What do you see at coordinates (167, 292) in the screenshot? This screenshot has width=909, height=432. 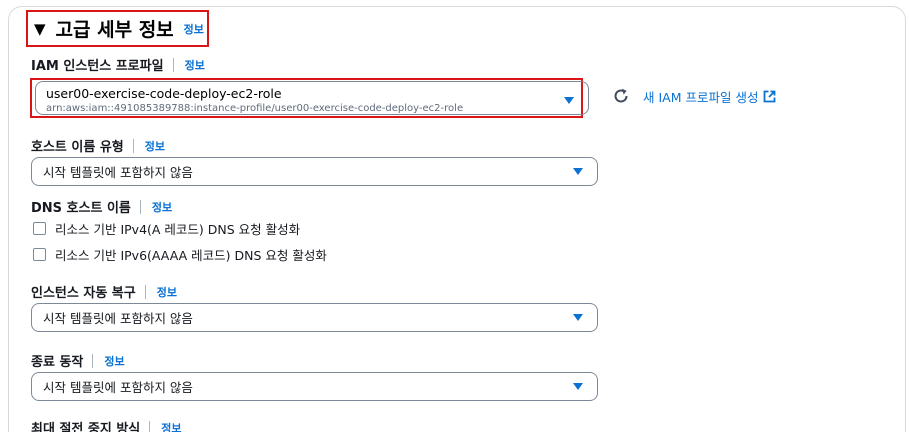 I see `auto-recovery-info-link: 정보` at bounding box center [167, 292].